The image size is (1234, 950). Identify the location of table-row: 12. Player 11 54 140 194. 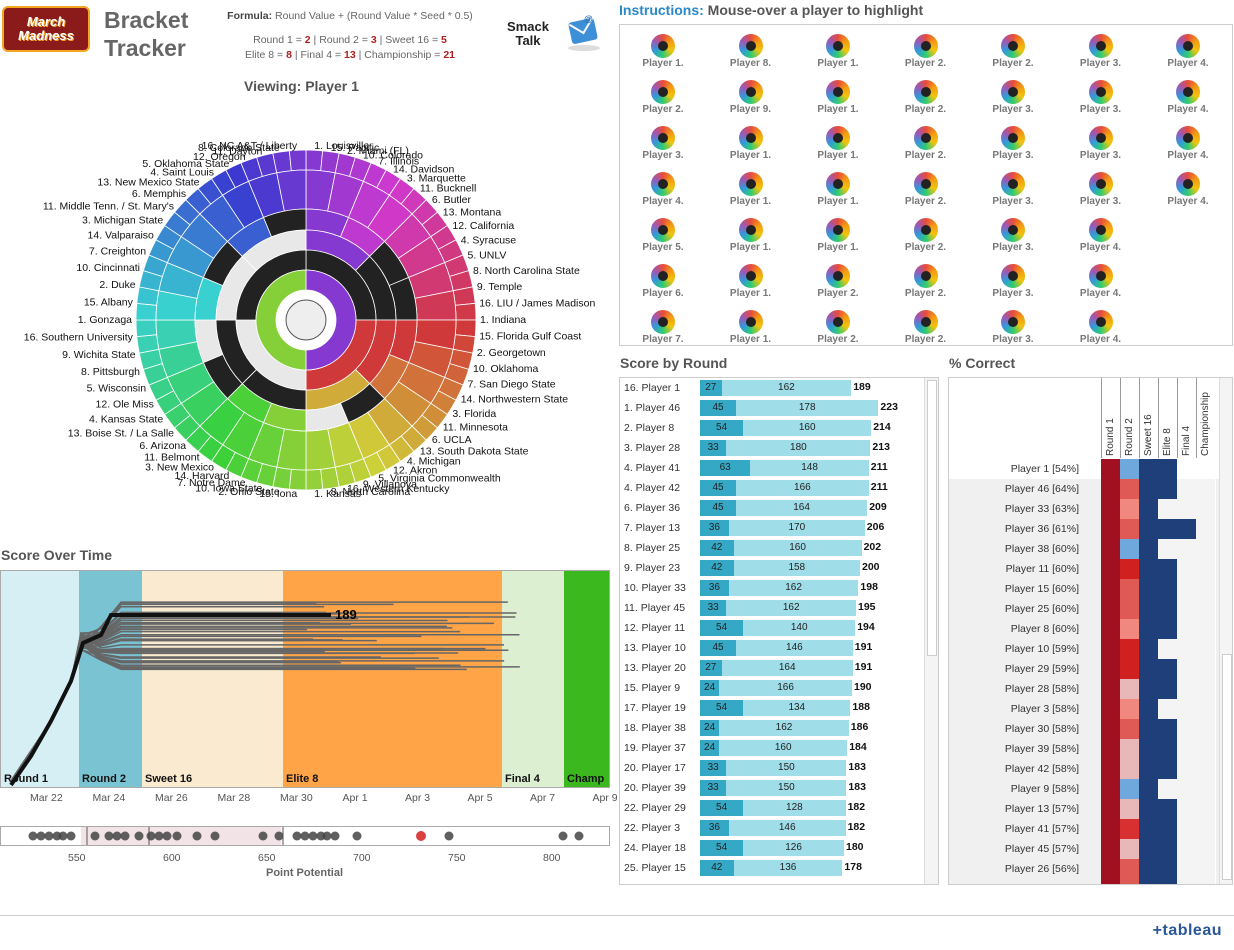
(772, 628).